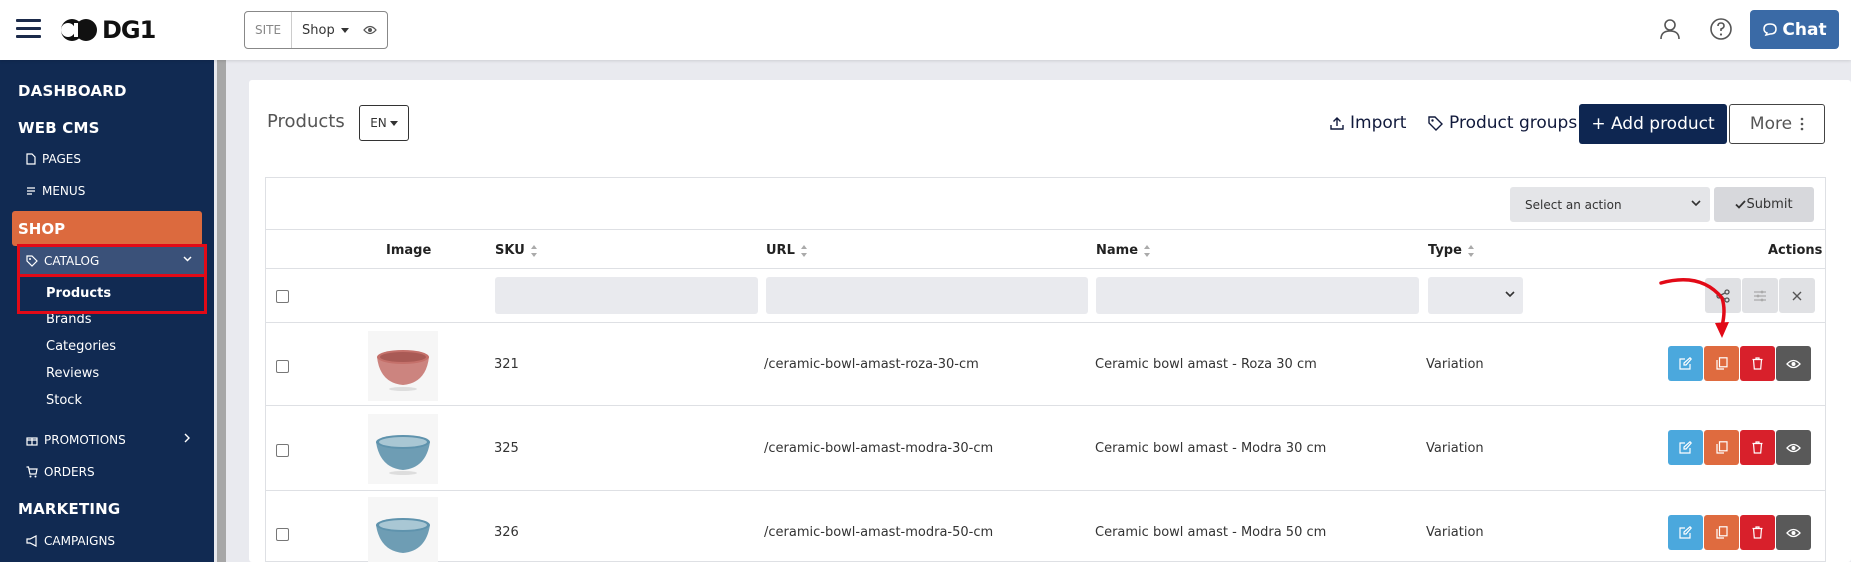 Image resolution: width=1851 pixels, height=562 pixels. I want to click on user-icon, so click(1670, 29).